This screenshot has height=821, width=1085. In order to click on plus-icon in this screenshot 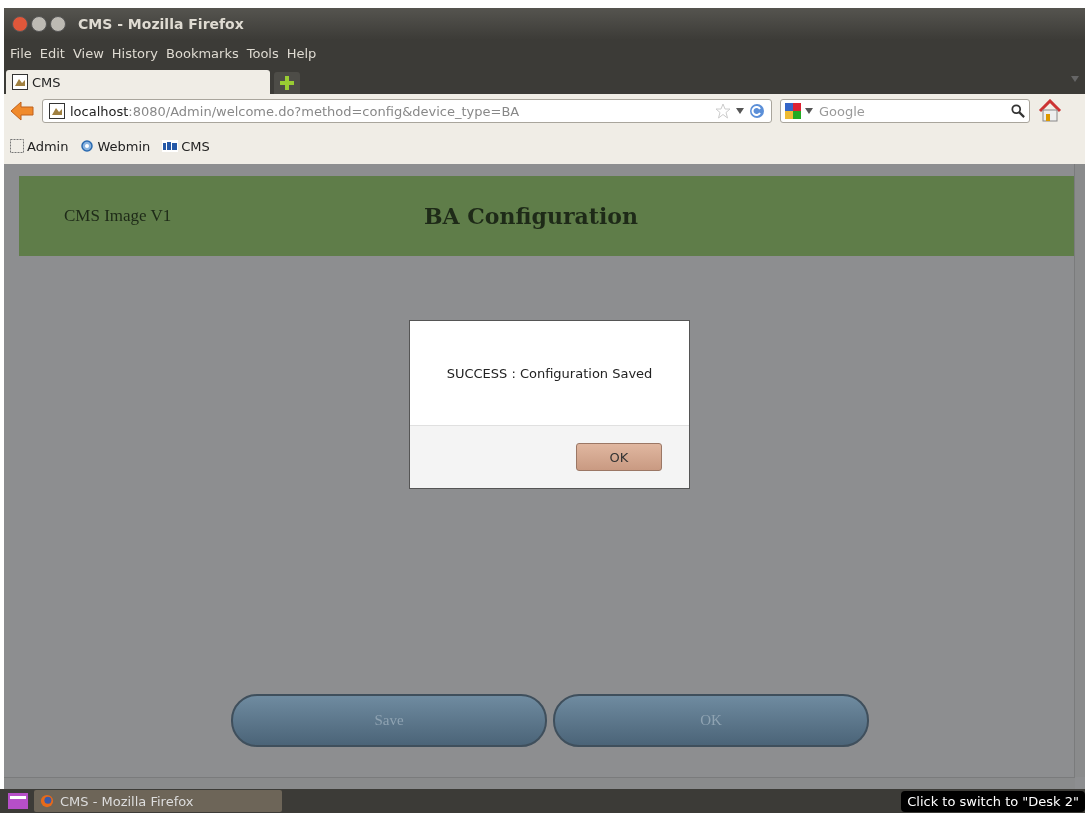, I will do `click(287, 83)`.